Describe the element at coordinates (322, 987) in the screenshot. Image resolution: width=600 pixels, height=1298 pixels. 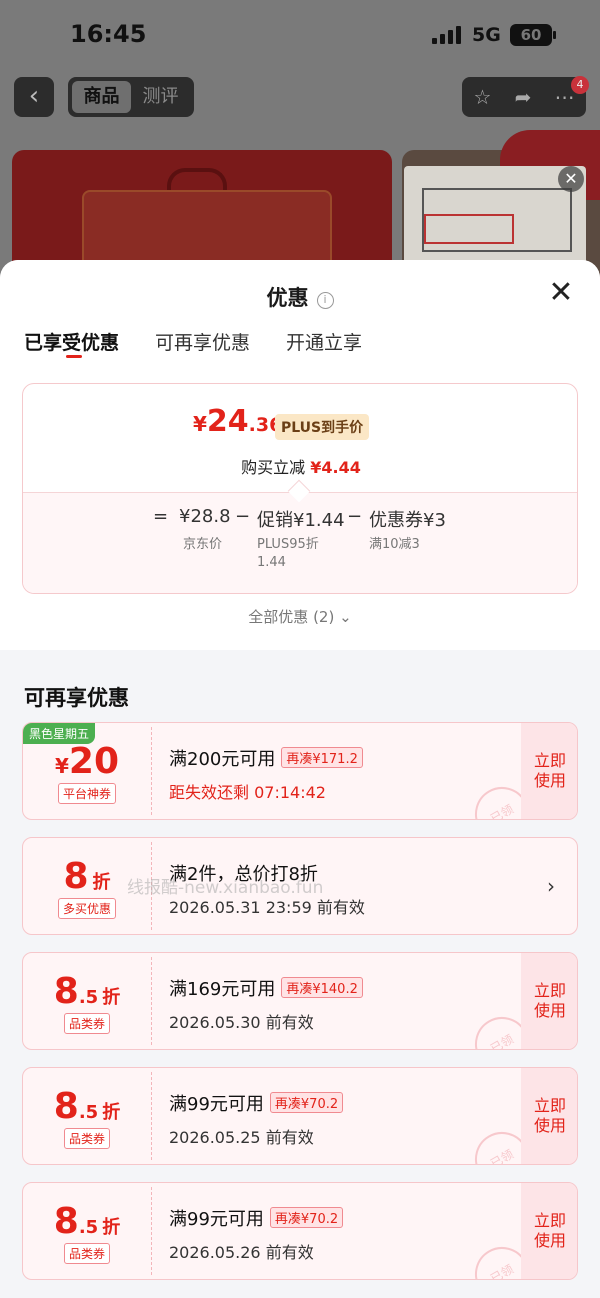
I see `coupon-remaining: 再凑¥140.2` at that location.